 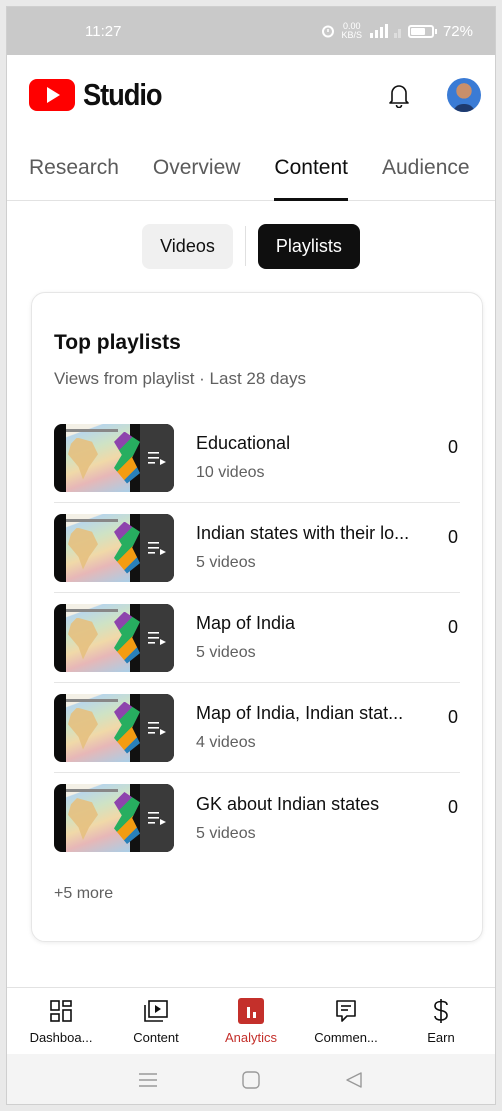 I want to click on nav-earn: Earn, so click(x=441, y=1020).